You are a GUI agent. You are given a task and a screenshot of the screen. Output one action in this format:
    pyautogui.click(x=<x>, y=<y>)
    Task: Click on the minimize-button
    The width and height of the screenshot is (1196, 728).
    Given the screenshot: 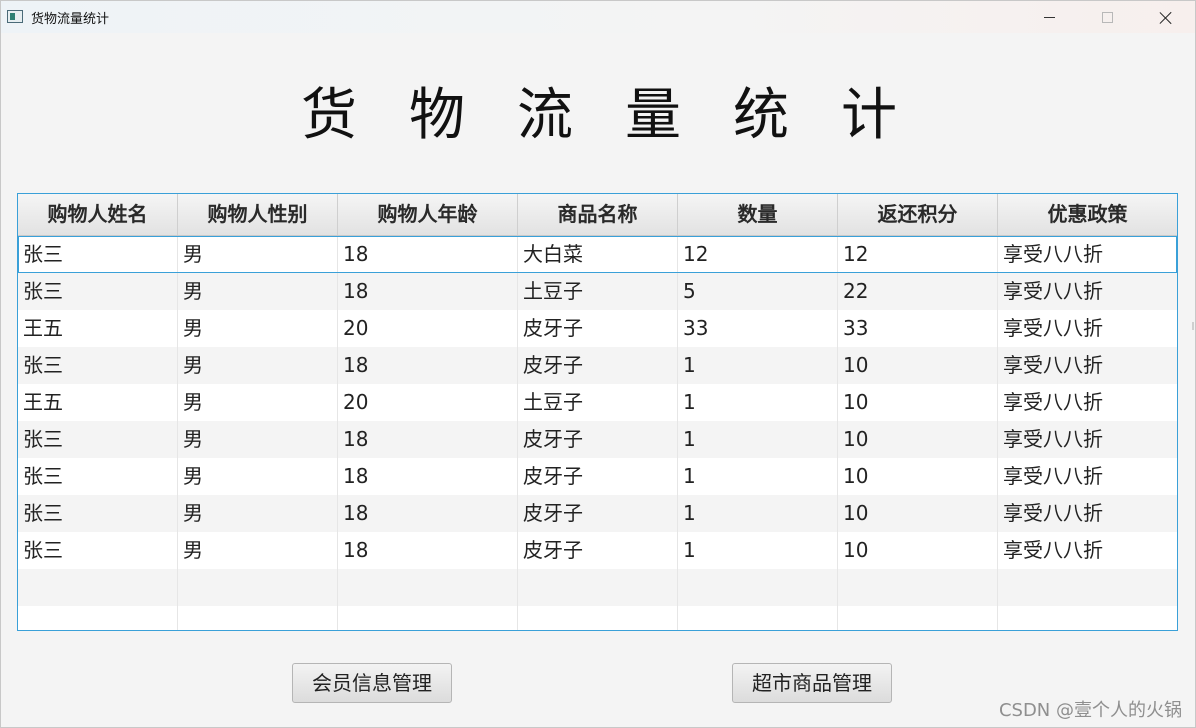 What is the action you would take?
    pyautogui.click(x=1049, y=17)
    